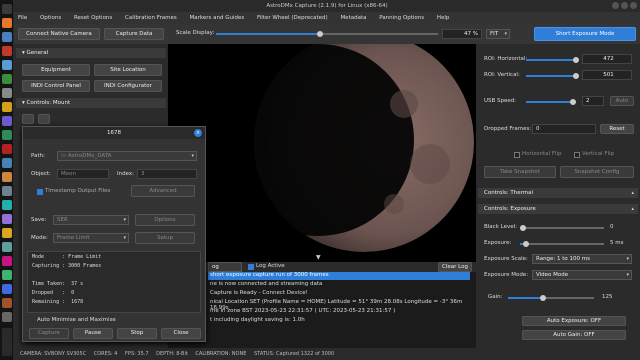 Image resolution: width=640 pixels, height=360 pixels. Describe the element at coordinates (91, 220) in the screenshot. I see `save-format-combo: SER ▾` at that location.